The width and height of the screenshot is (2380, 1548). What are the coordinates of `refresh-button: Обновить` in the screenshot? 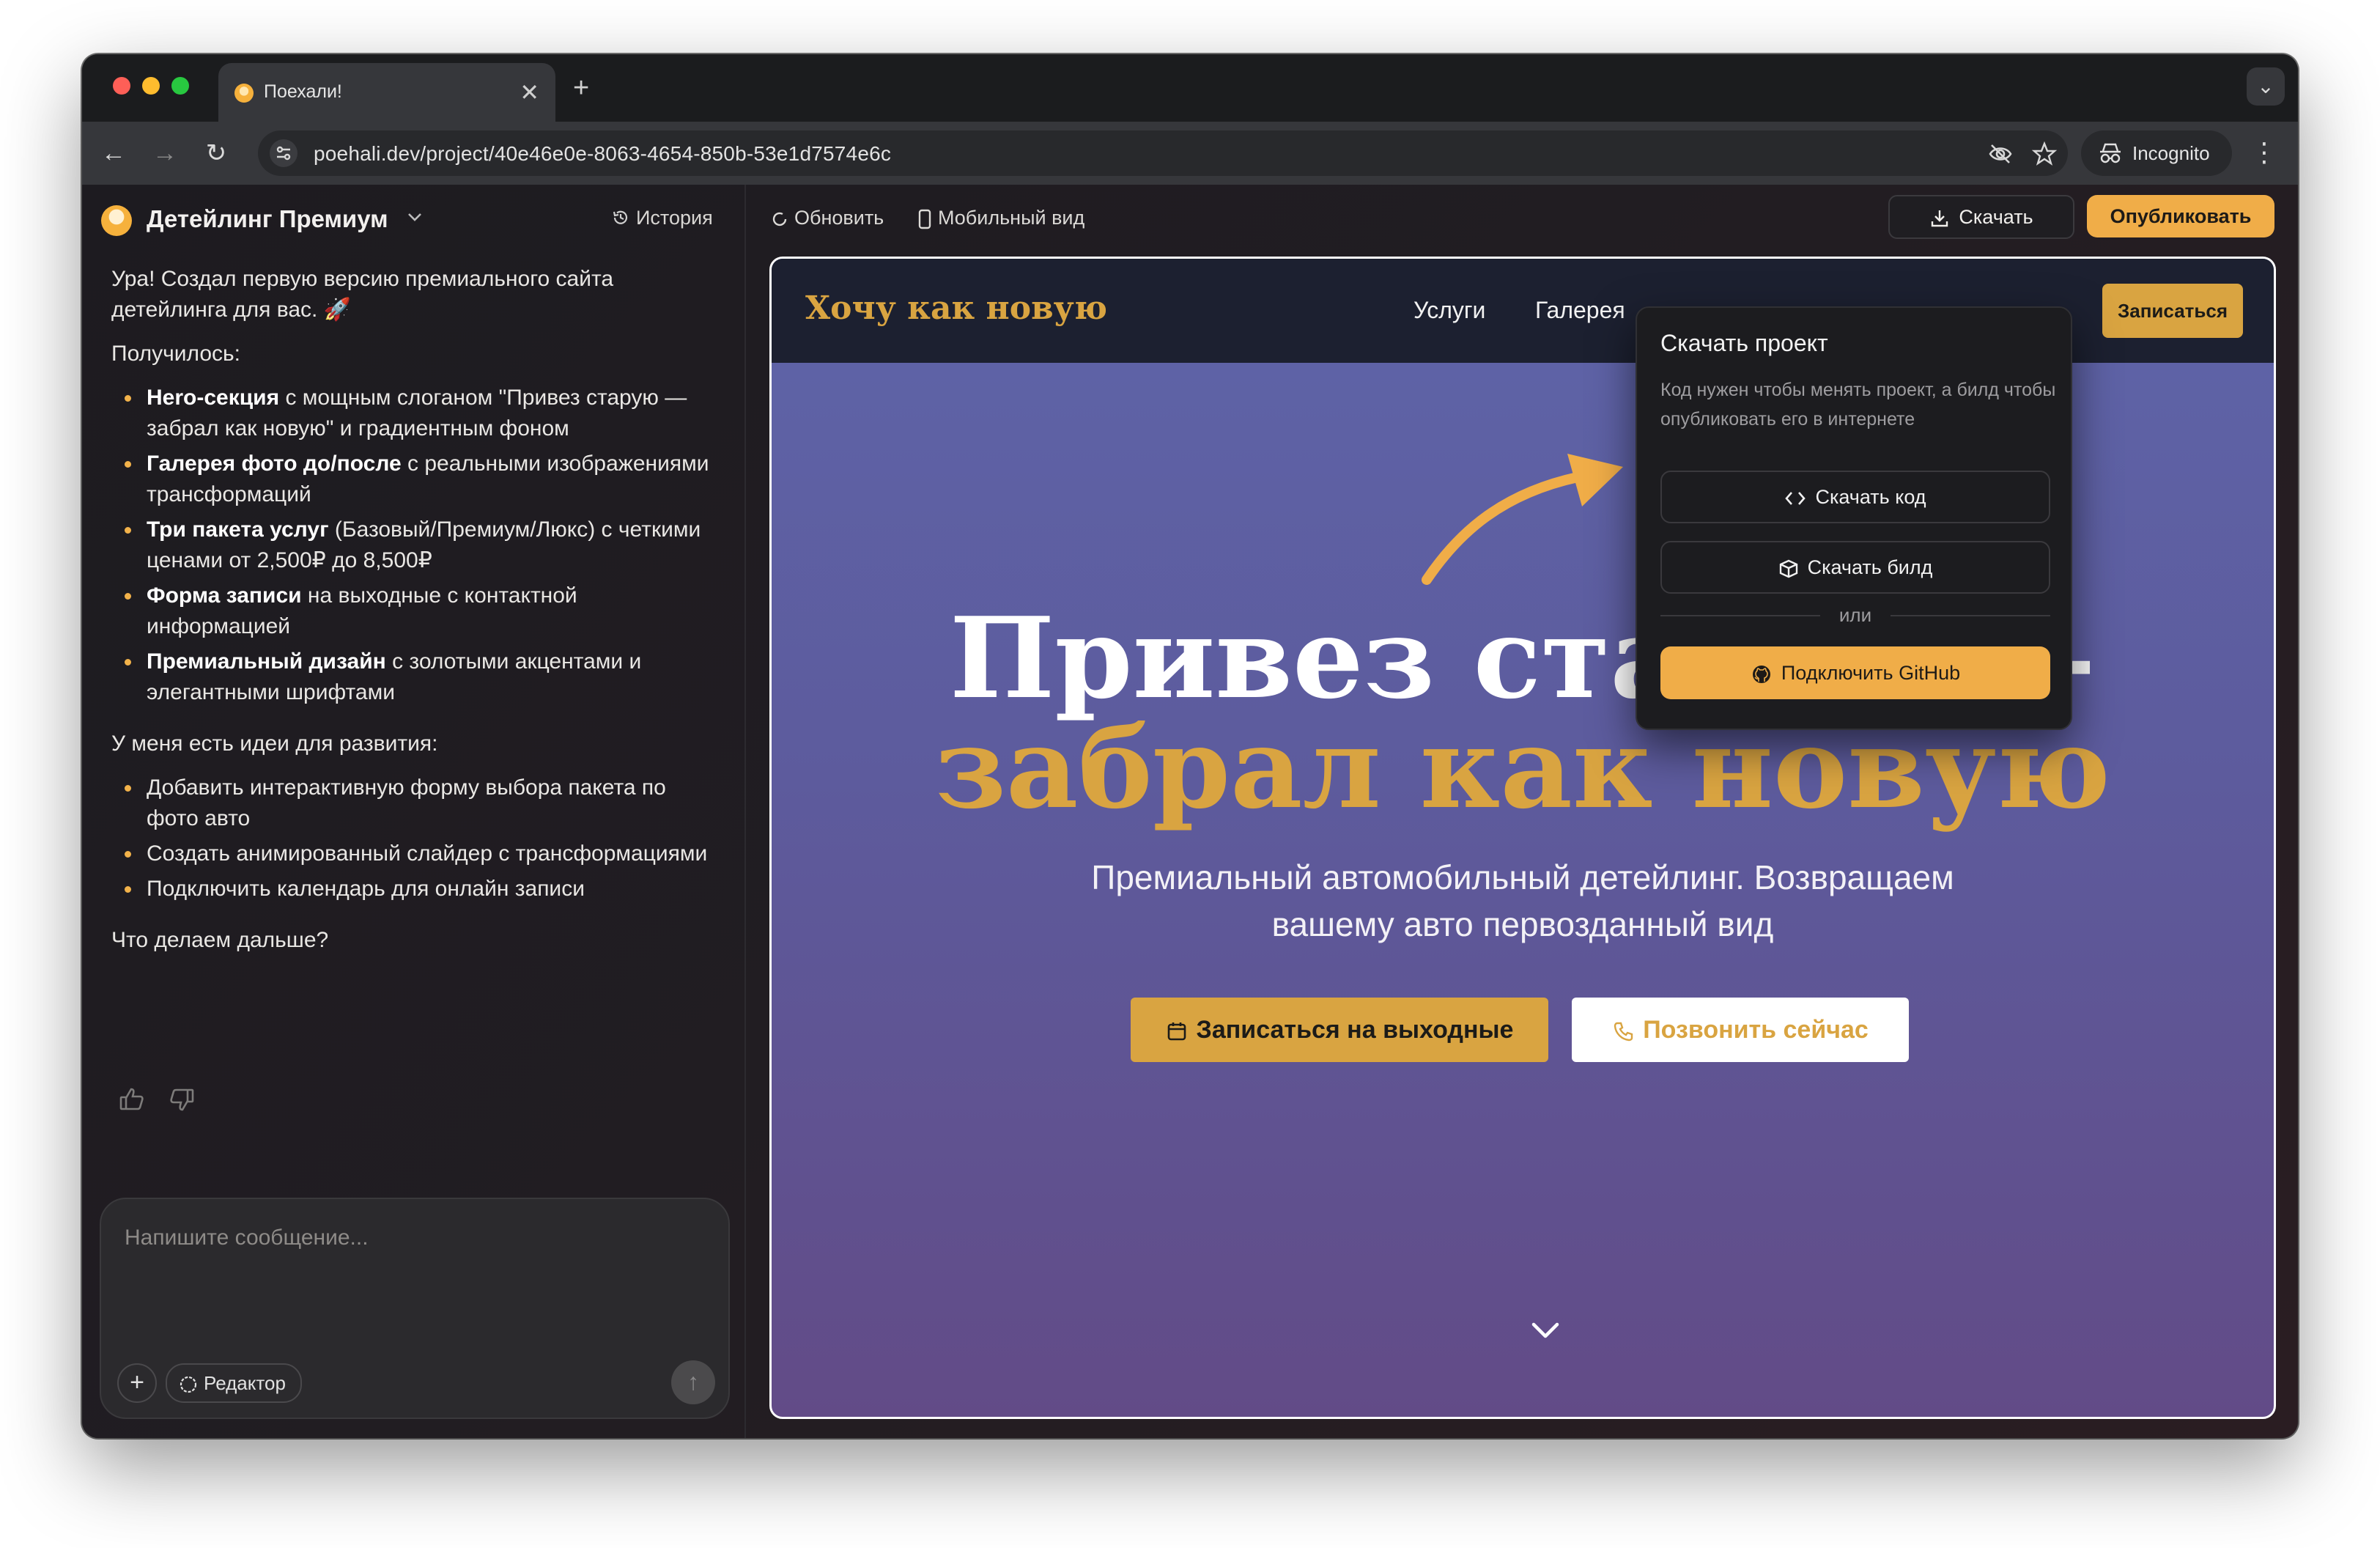 It's located at (827, 218).